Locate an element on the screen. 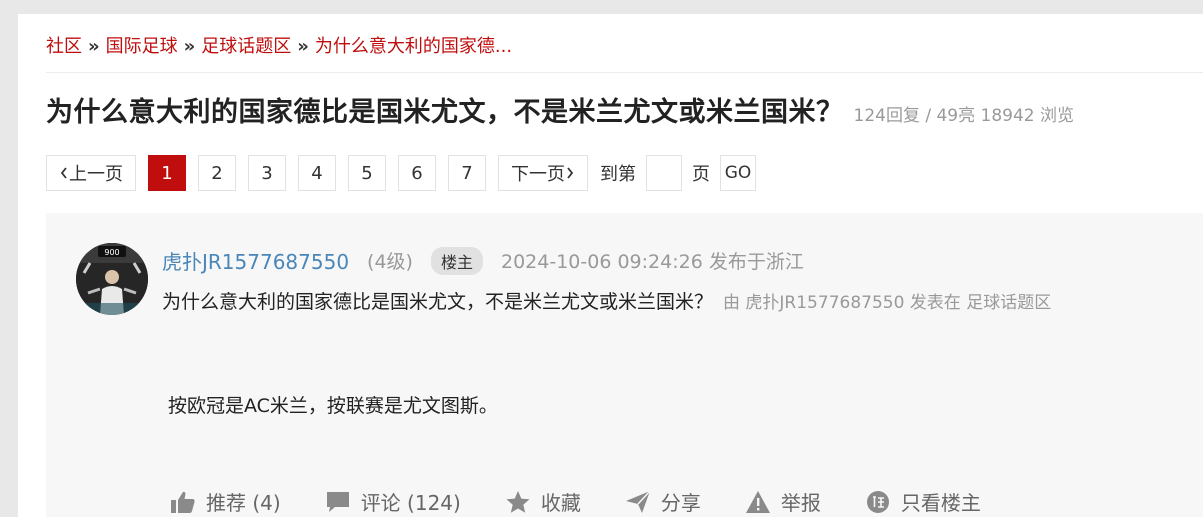  post-content: 按欧冠是AC米兰，按联赛是尤文图斯。 is located at coordinates (333, 406).